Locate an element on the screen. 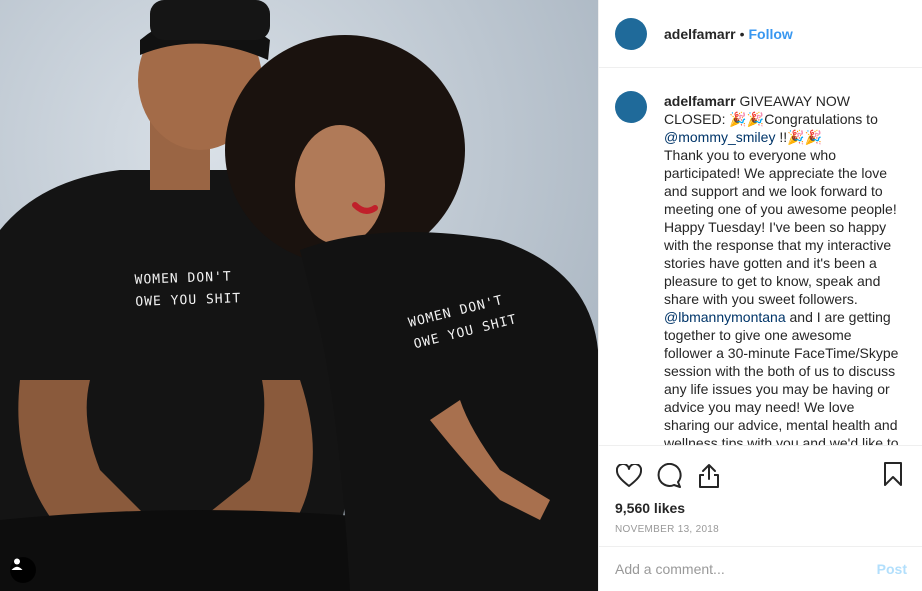 This screenshot has width=922, height=591. comment-input is located at coordinates (746, 569).